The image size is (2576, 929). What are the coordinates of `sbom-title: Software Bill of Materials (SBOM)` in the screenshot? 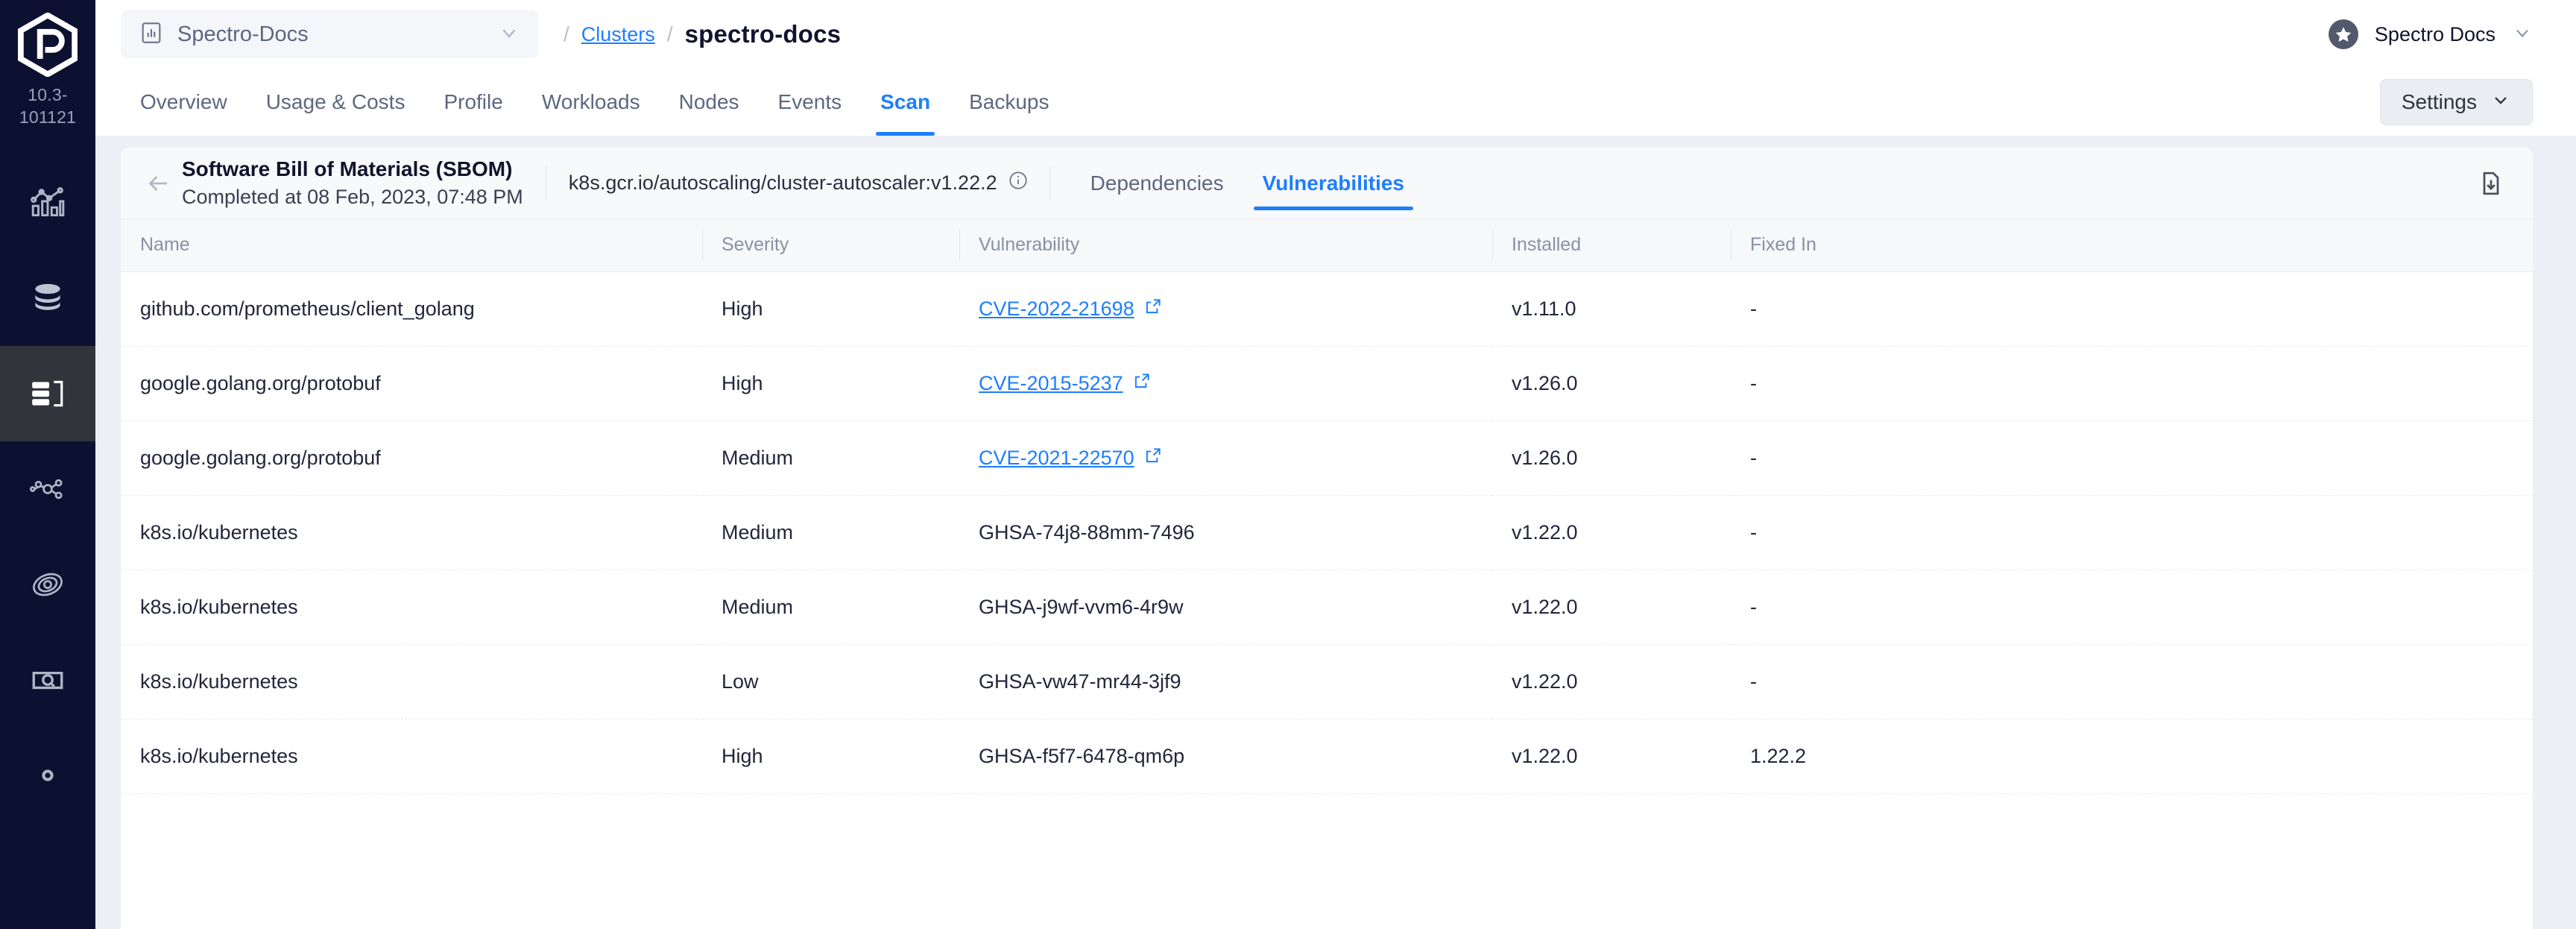 It's located at (347, 168).